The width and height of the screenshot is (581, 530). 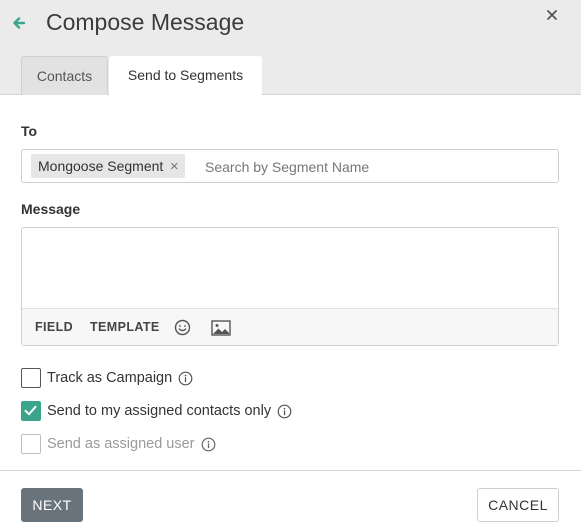 What do you see at coordinates (145, 22) in the screenshot?
I see `dialog-title: Compose Message` at bounding box center [145, 22].